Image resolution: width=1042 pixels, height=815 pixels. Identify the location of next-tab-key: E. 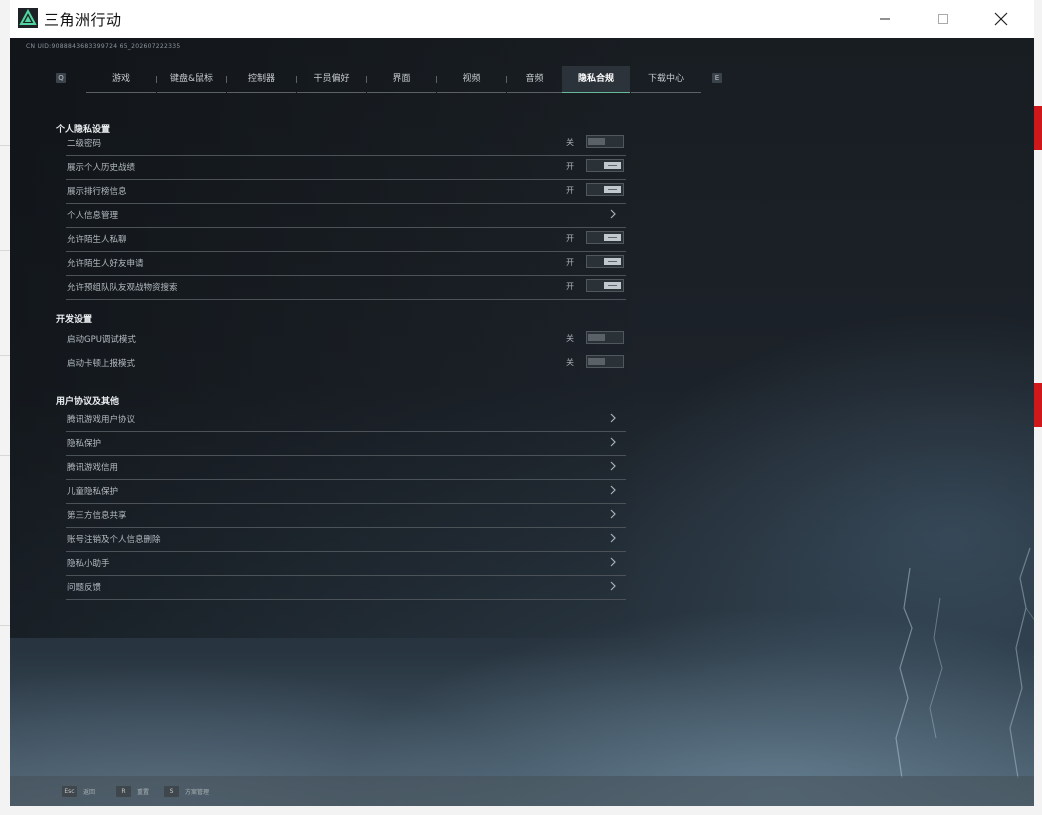
(717, 78).